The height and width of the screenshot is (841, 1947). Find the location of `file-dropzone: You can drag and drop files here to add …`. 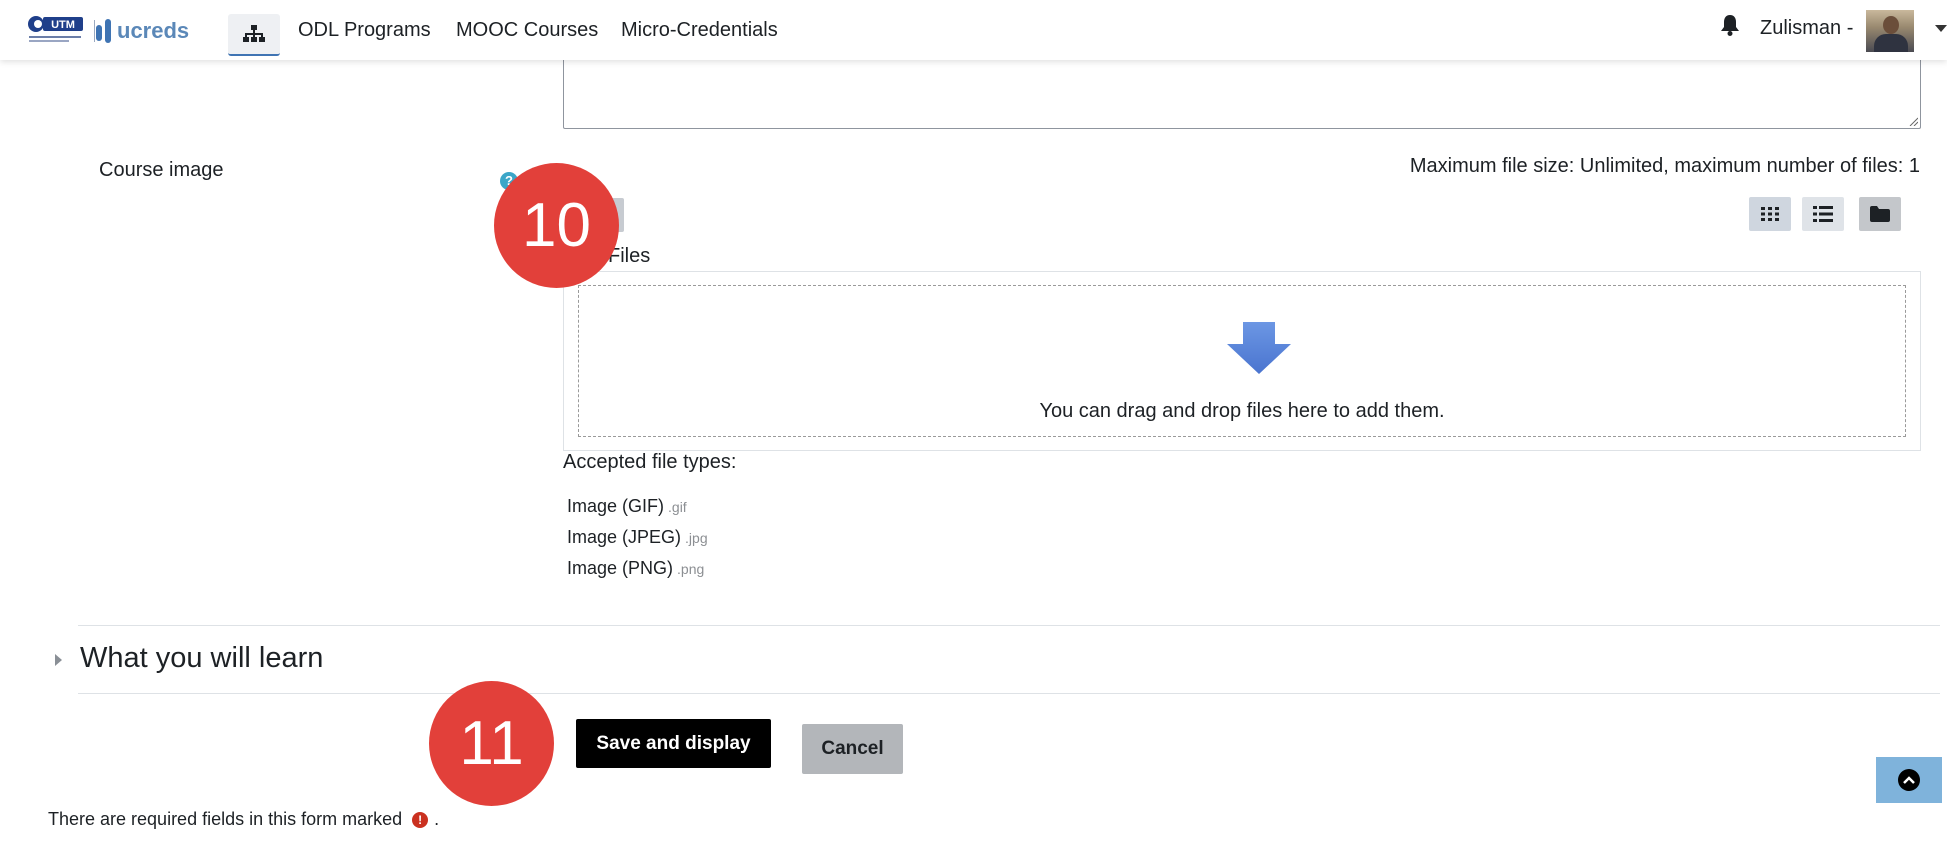

file-dropzone: You can drag and drop files here to add … is located at coordinates (1242, 361).